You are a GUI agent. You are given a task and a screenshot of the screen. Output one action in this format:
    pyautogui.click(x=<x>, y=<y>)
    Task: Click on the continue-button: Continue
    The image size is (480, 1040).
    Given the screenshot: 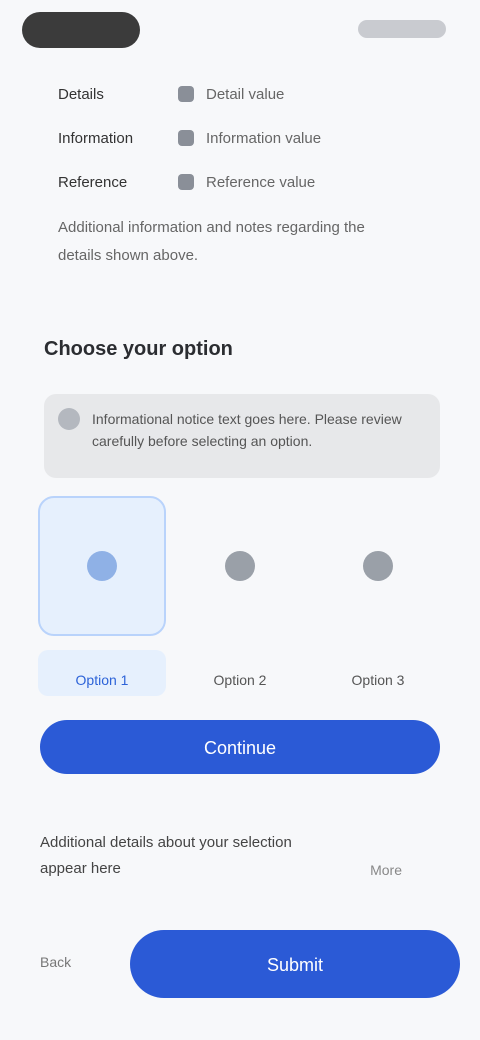 What is the action you would take?
    pyautogui.click(x=240, y=747)
    